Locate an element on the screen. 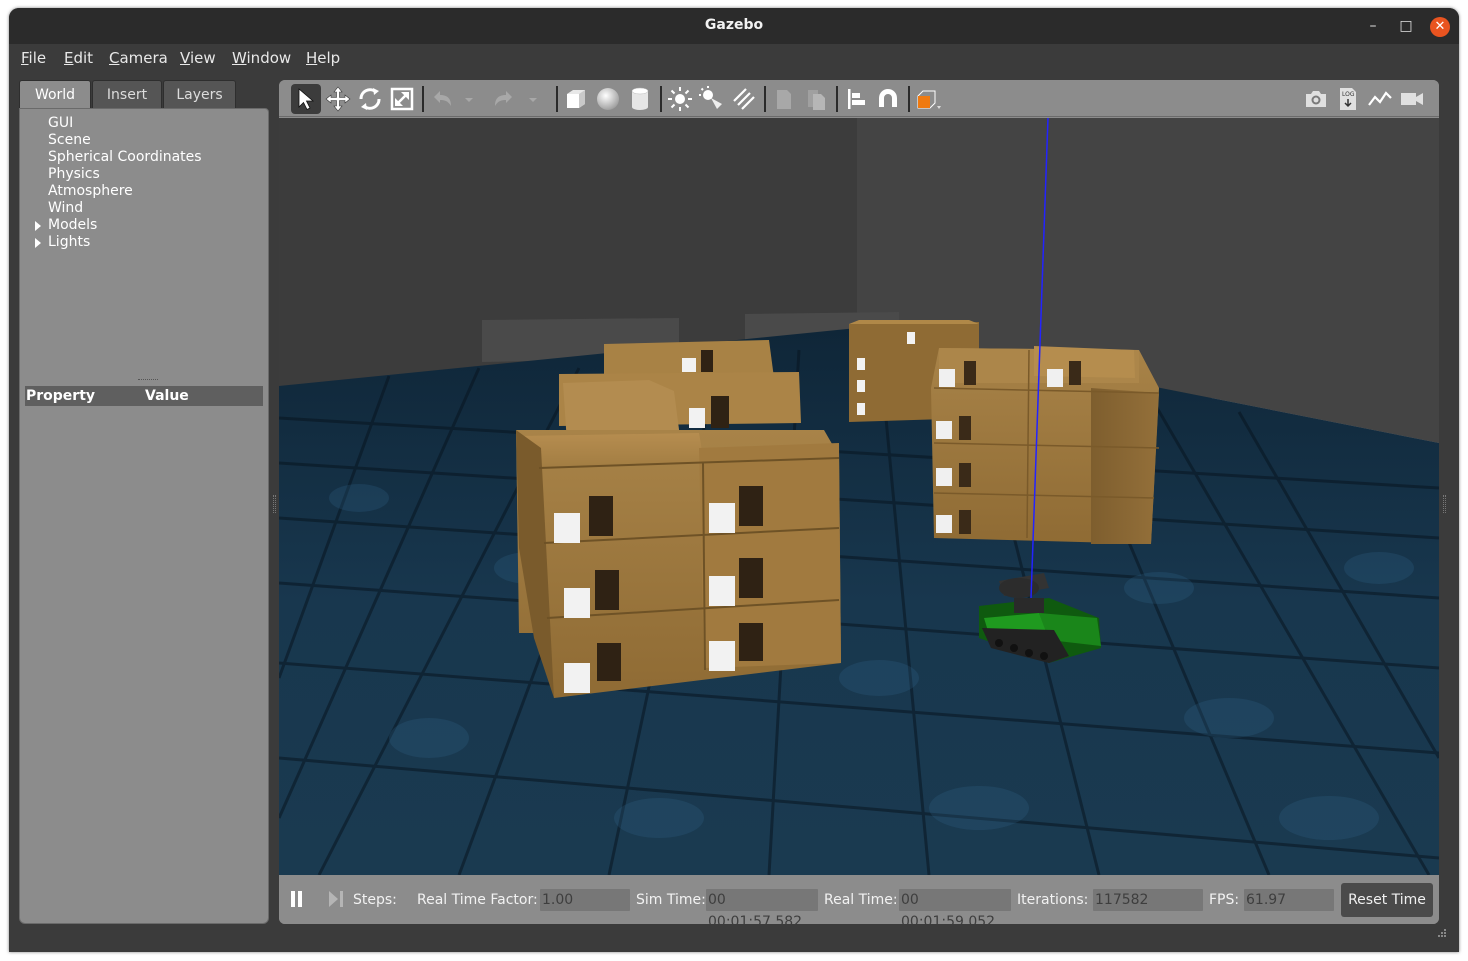  fps-label: FPS: is located at coordinates (1224, 900).